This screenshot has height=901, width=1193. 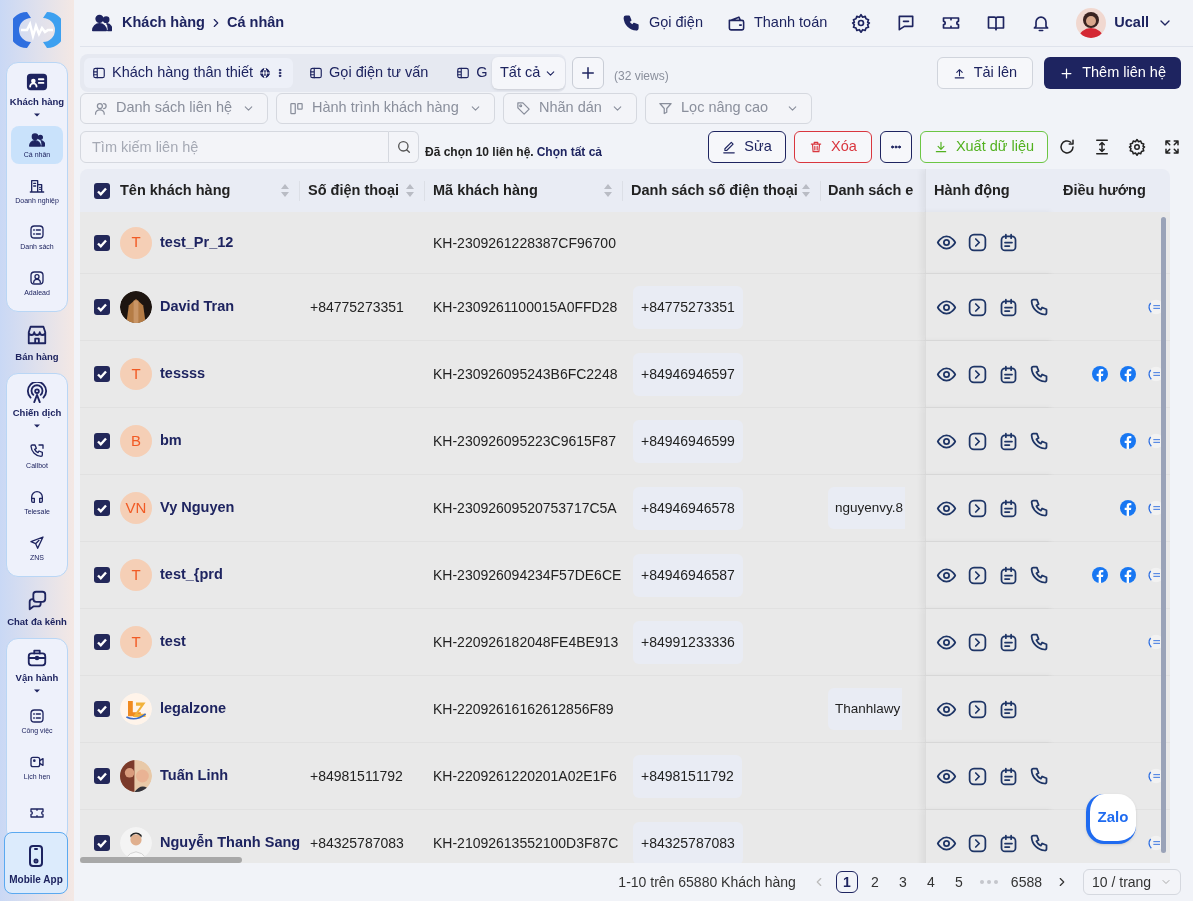 I want to click on more-button, so click(x=896, y=147).